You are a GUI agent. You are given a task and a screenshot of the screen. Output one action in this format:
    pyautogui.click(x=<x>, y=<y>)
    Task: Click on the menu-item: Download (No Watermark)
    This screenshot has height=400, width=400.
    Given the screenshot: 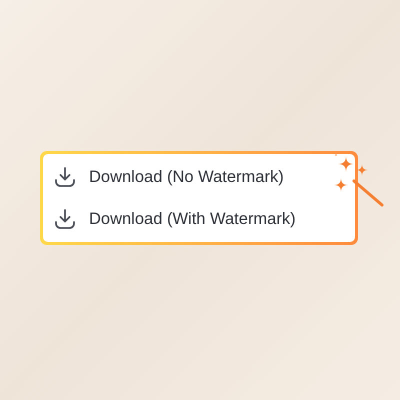 What is the action you would take?
    pyautogui.click(x=199, y=177)
    